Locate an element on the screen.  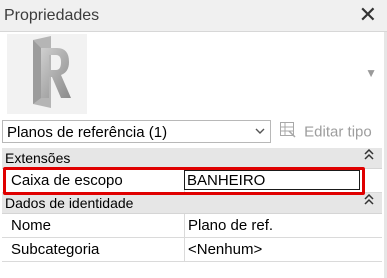
property-value: <Nenhum> is located at coordinates (273, 249).